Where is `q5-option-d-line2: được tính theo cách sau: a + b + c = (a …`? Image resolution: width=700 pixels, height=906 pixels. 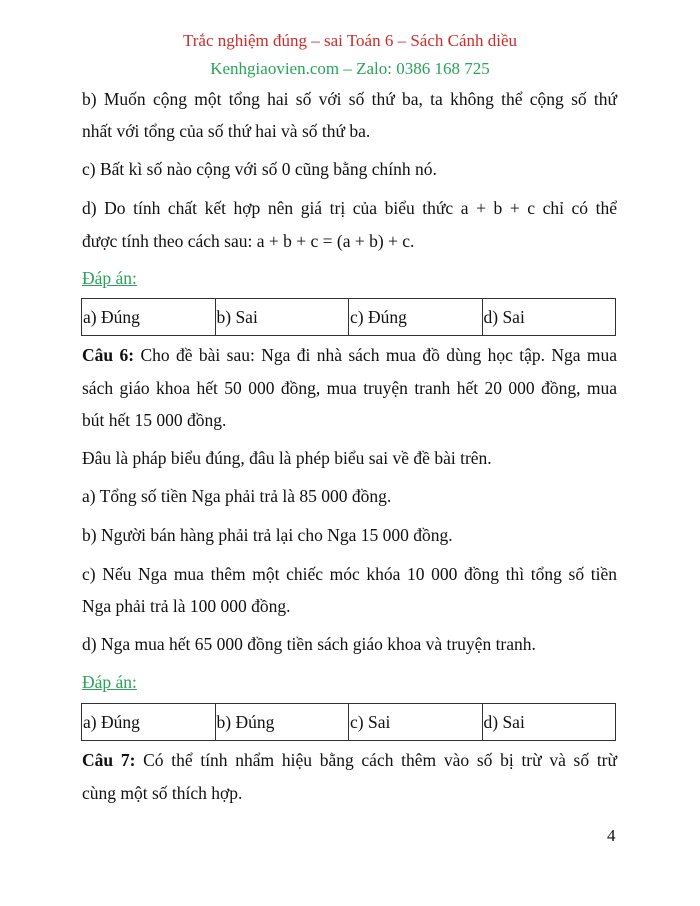 q5-option-d-line2: được tính theo cách sau: a + b + c = (a … is located at coordinates (248, 241).